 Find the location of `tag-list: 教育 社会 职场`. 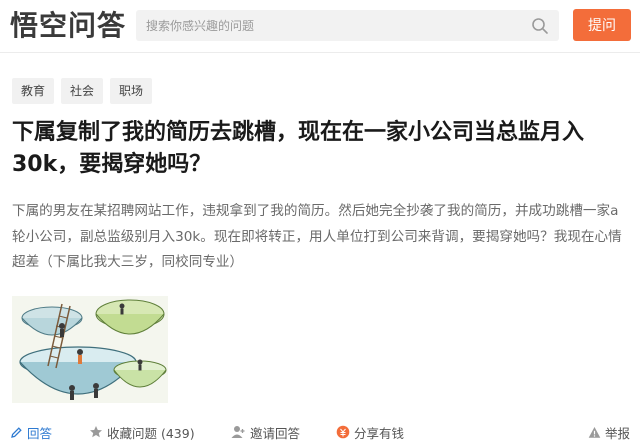

tag-list: 教育 社会 职场 is located at coordinates (82, 91).